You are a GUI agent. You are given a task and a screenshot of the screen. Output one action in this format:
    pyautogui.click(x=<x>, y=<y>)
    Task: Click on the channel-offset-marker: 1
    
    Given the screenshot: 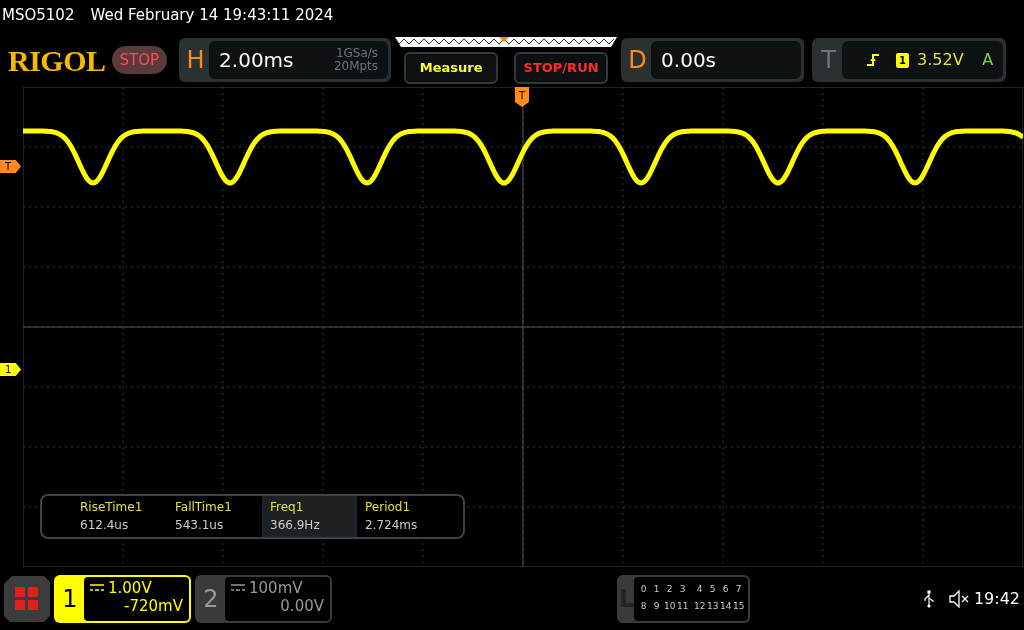 What is the action you would take?
    pyautogui.click(x=10, y=369)
    